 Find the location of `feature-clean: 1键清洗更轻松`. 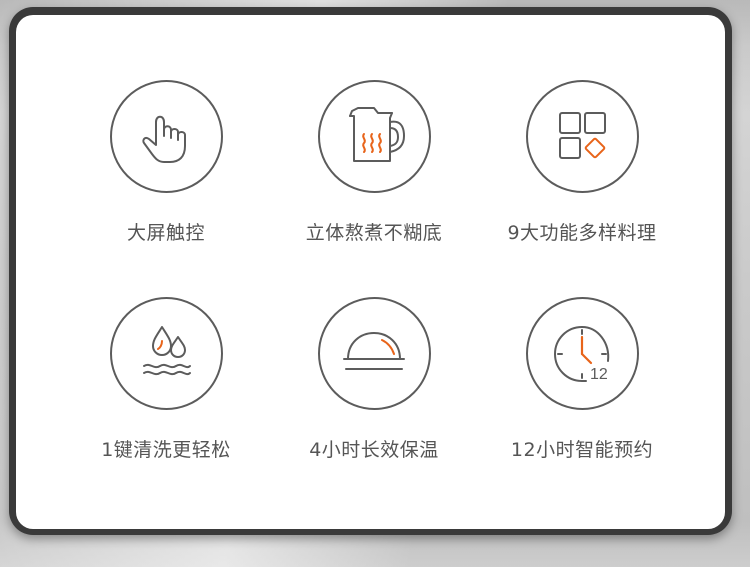

feature-clean: 1键清洗更轻松 is located at coordinates (166, 397).